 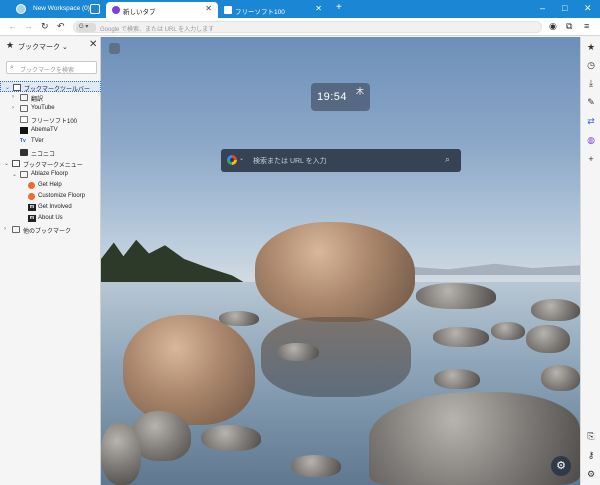 I want to click on search-engine-selector: G ▾, so click(x=86, y=27).